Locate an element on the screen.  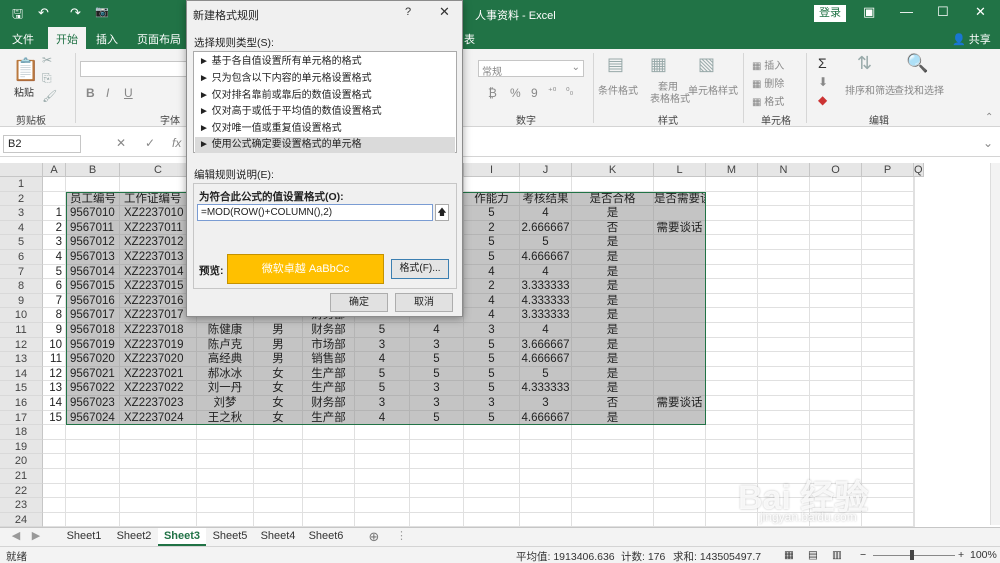
find-select-button: 查找和选择 is located at coordinates (919, 89).